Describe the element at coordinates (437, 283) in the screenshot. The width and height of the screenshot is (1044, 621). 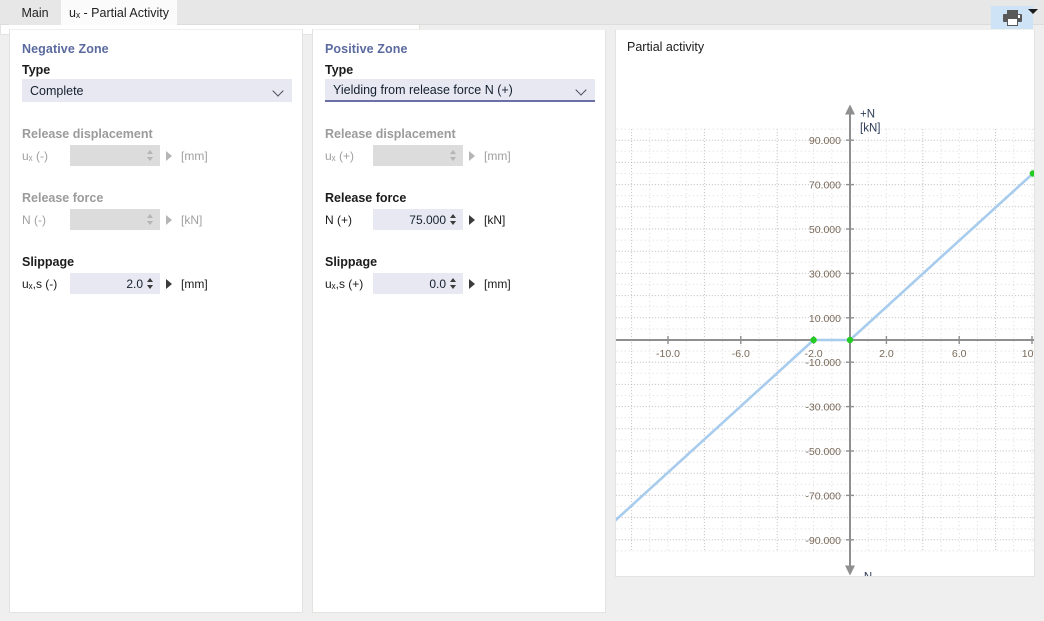
I see `positive-slippage-value: 0.0` at that location.